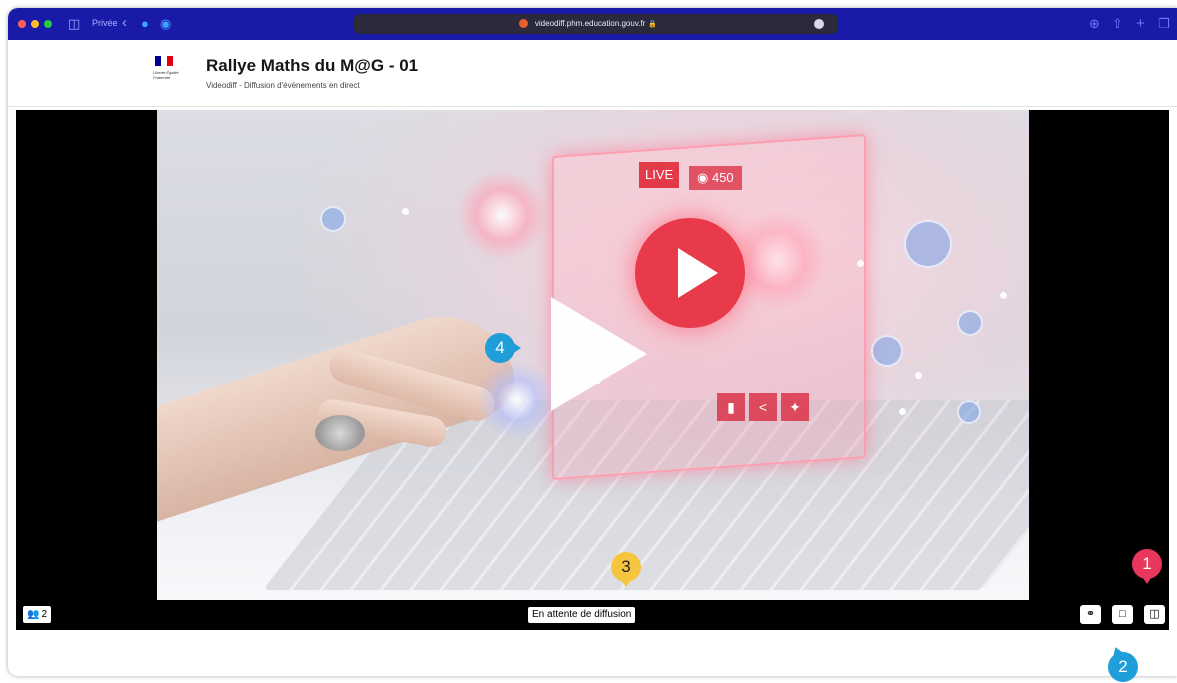  I want to click on chat-icon: ◫, so click(1154, 614).